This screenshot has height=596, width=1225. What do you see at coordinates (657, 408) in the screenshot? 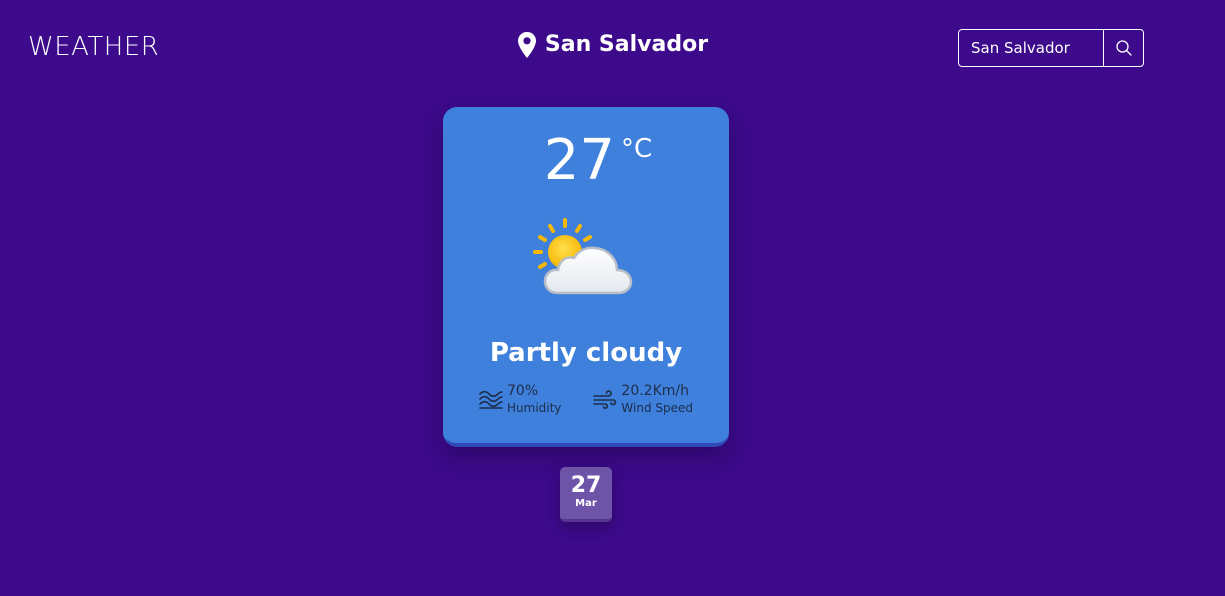
I see `wind-label: Wind Speed` at bounding box center [657, 408].